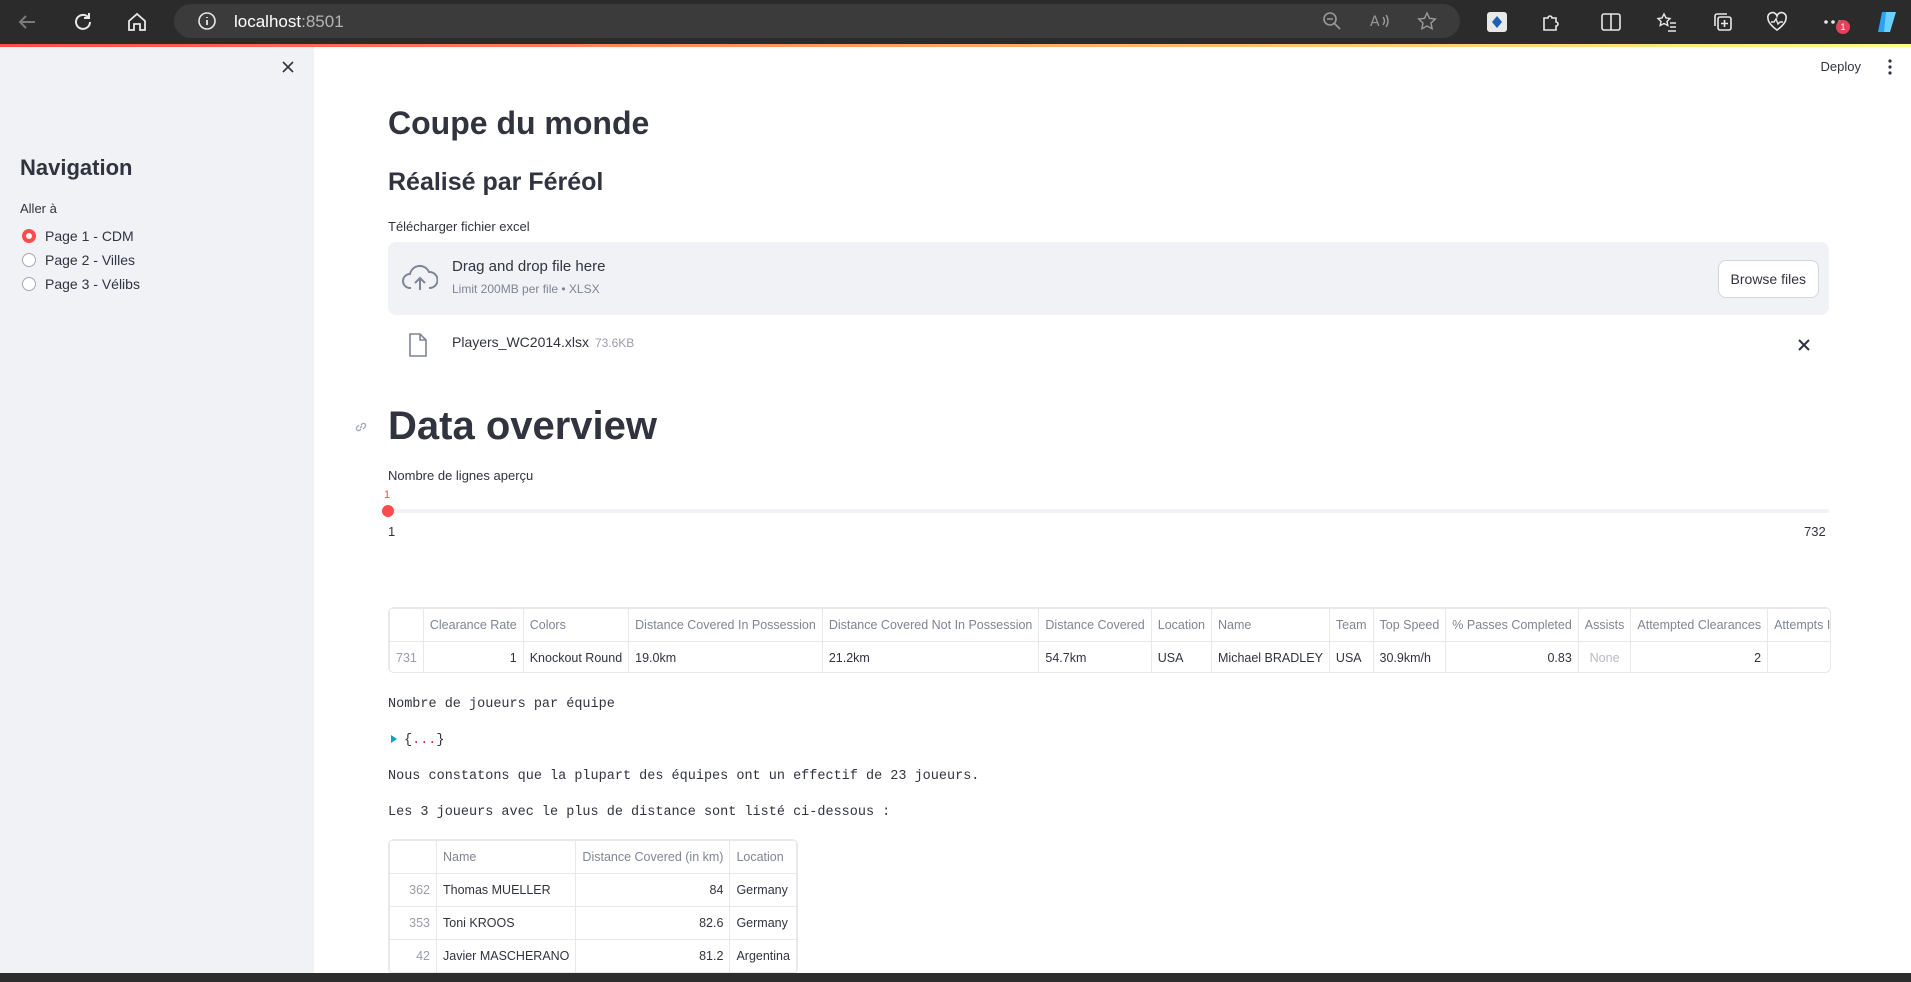 The height and width of the screenshot is (982, 1911). What do you see at coordinates (725, 656) in the screenshot?
I see `table-cell: 19.0km` at bounding box center [725, 656].